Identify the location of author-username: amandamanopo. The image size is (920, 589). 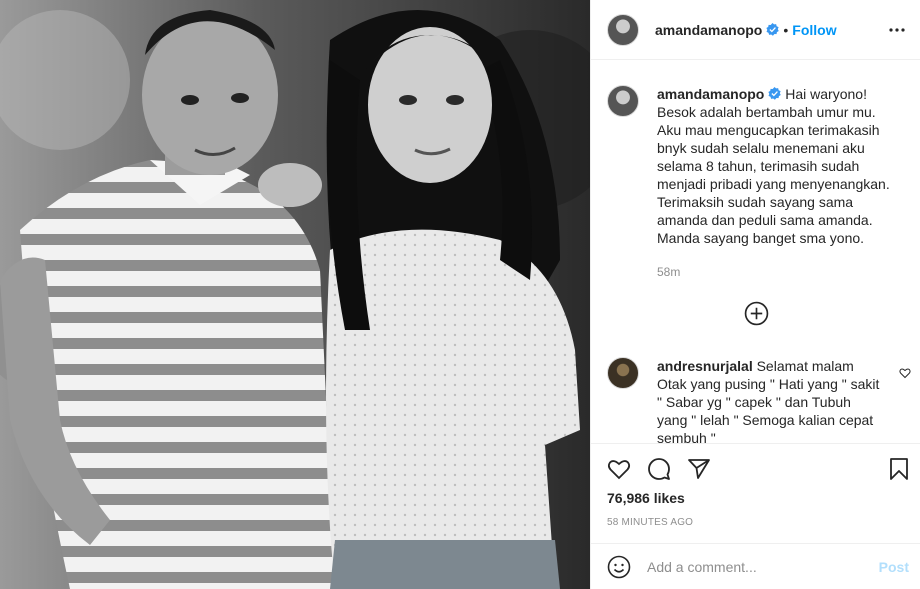
(708, 30).